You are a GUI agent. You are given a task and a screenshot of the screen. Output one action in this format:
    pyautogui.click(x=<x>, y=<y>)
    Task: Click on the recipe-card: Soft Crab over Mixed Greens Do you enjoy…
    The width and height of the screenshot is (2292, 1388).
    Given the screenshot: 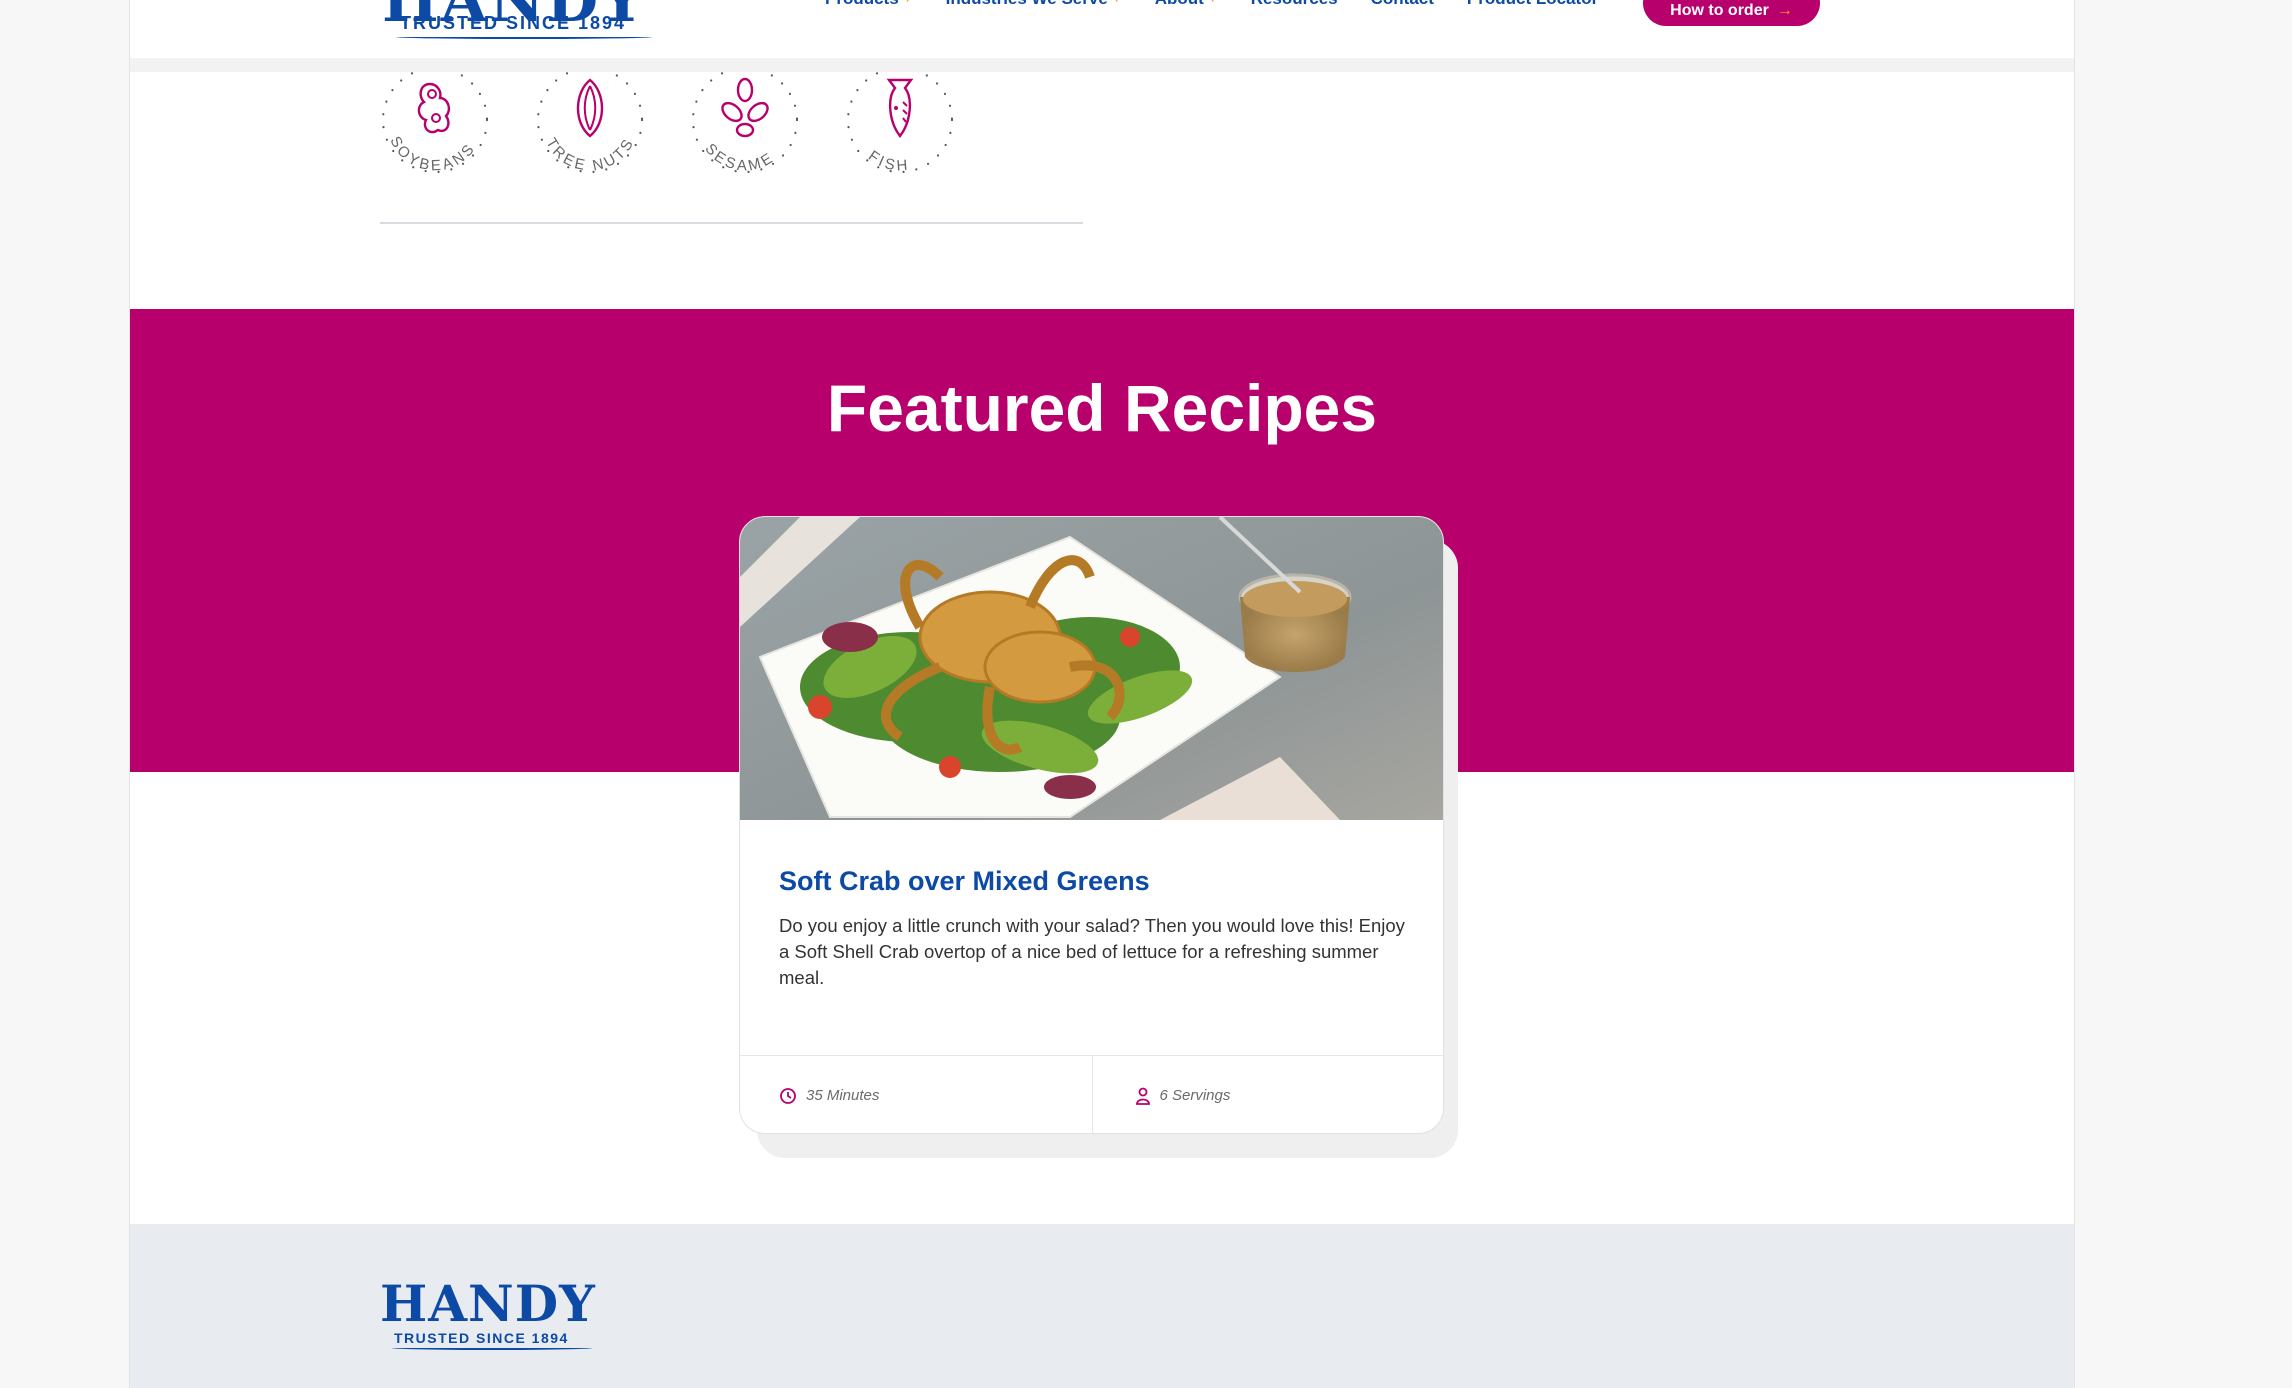 What is the action you would take?
    pyautogui.click(x=1091, y=825)
    